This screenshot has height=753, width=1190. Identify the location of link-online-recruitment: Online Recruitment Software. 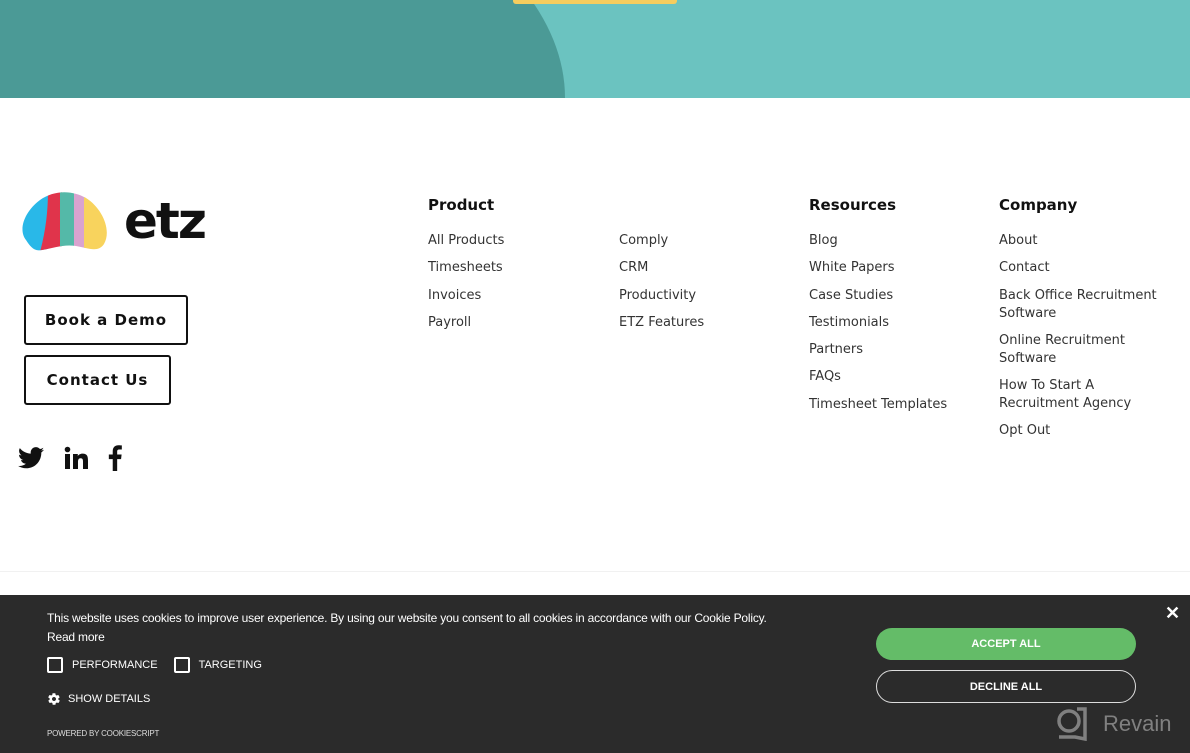
(1062, 349).